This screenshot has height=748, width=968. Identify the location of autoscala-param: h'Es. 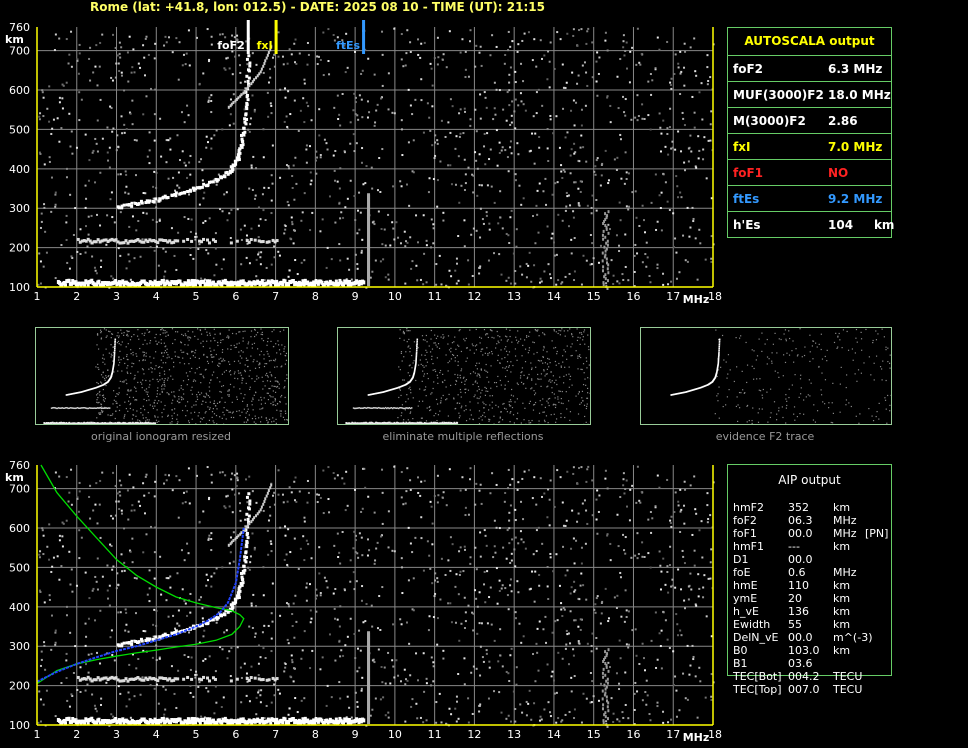
(747, 225).